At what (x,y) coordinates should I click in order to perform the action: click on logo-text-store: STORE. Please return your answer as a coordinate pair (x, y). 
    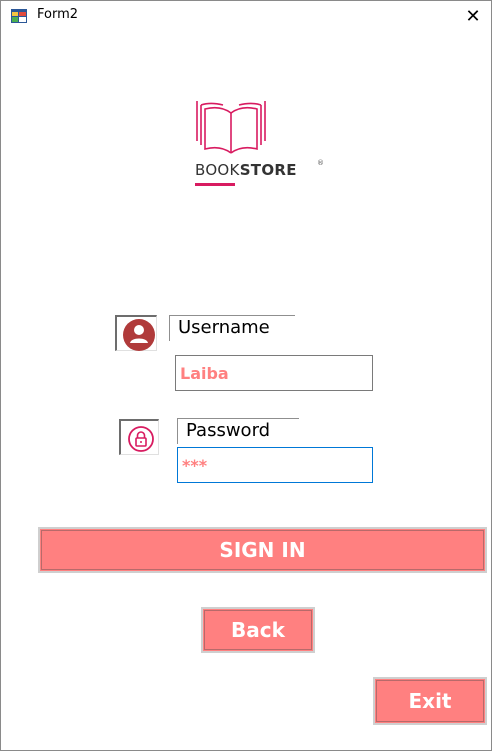
    Looking at the image, I should click on (268, 170).